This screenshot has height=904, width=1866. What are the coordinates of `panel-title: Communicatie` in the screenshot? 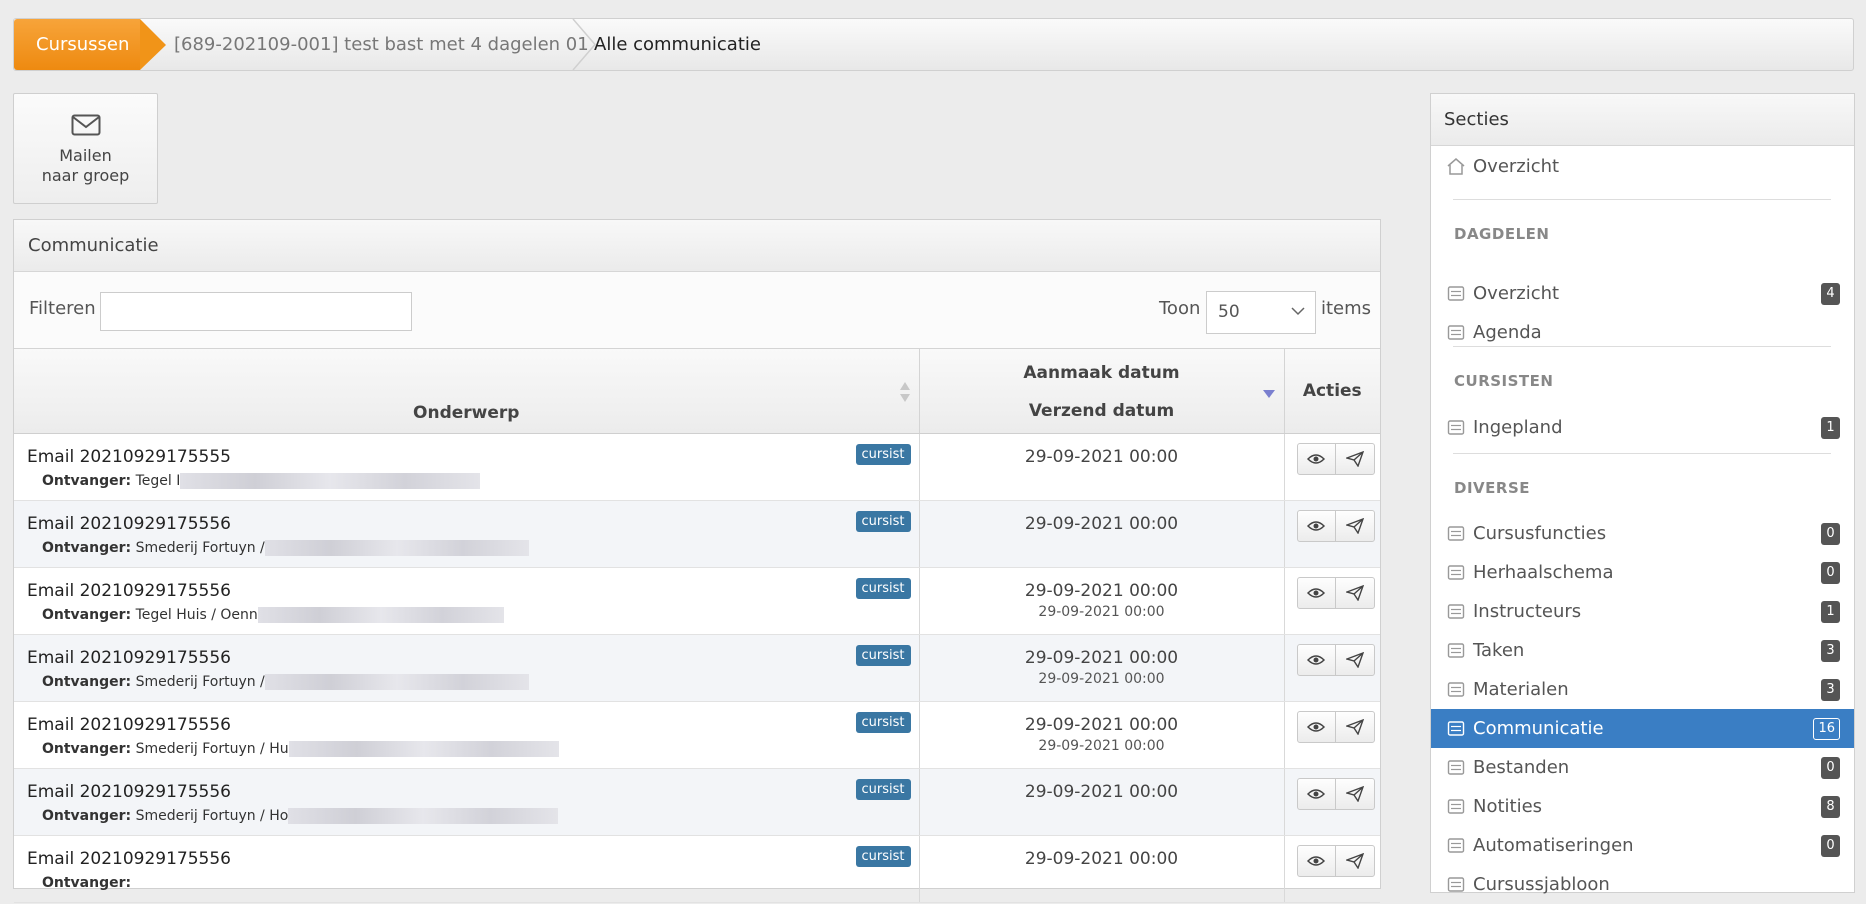 It's located at (697, 246).